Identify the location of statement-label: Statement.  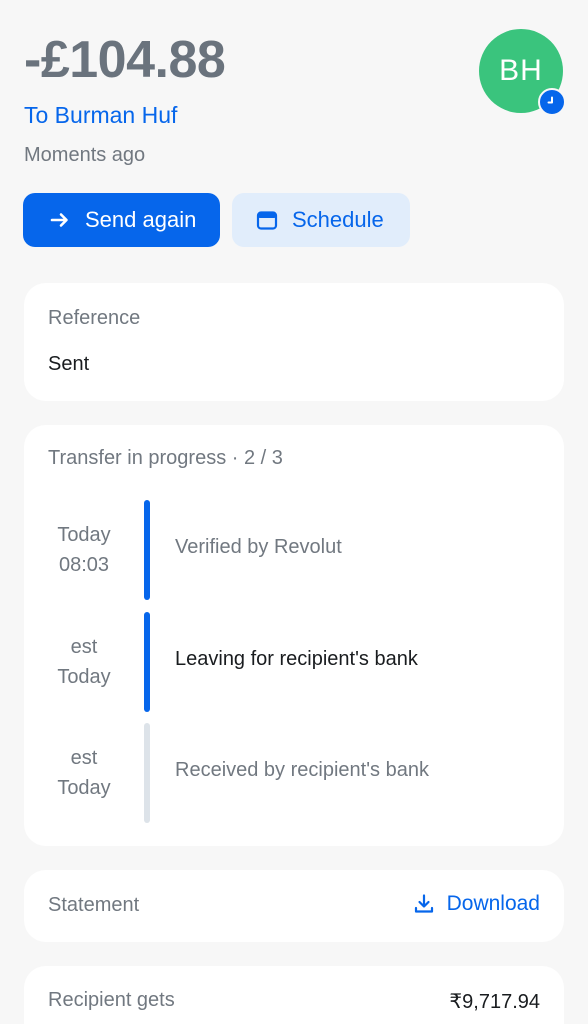
(94, 905).